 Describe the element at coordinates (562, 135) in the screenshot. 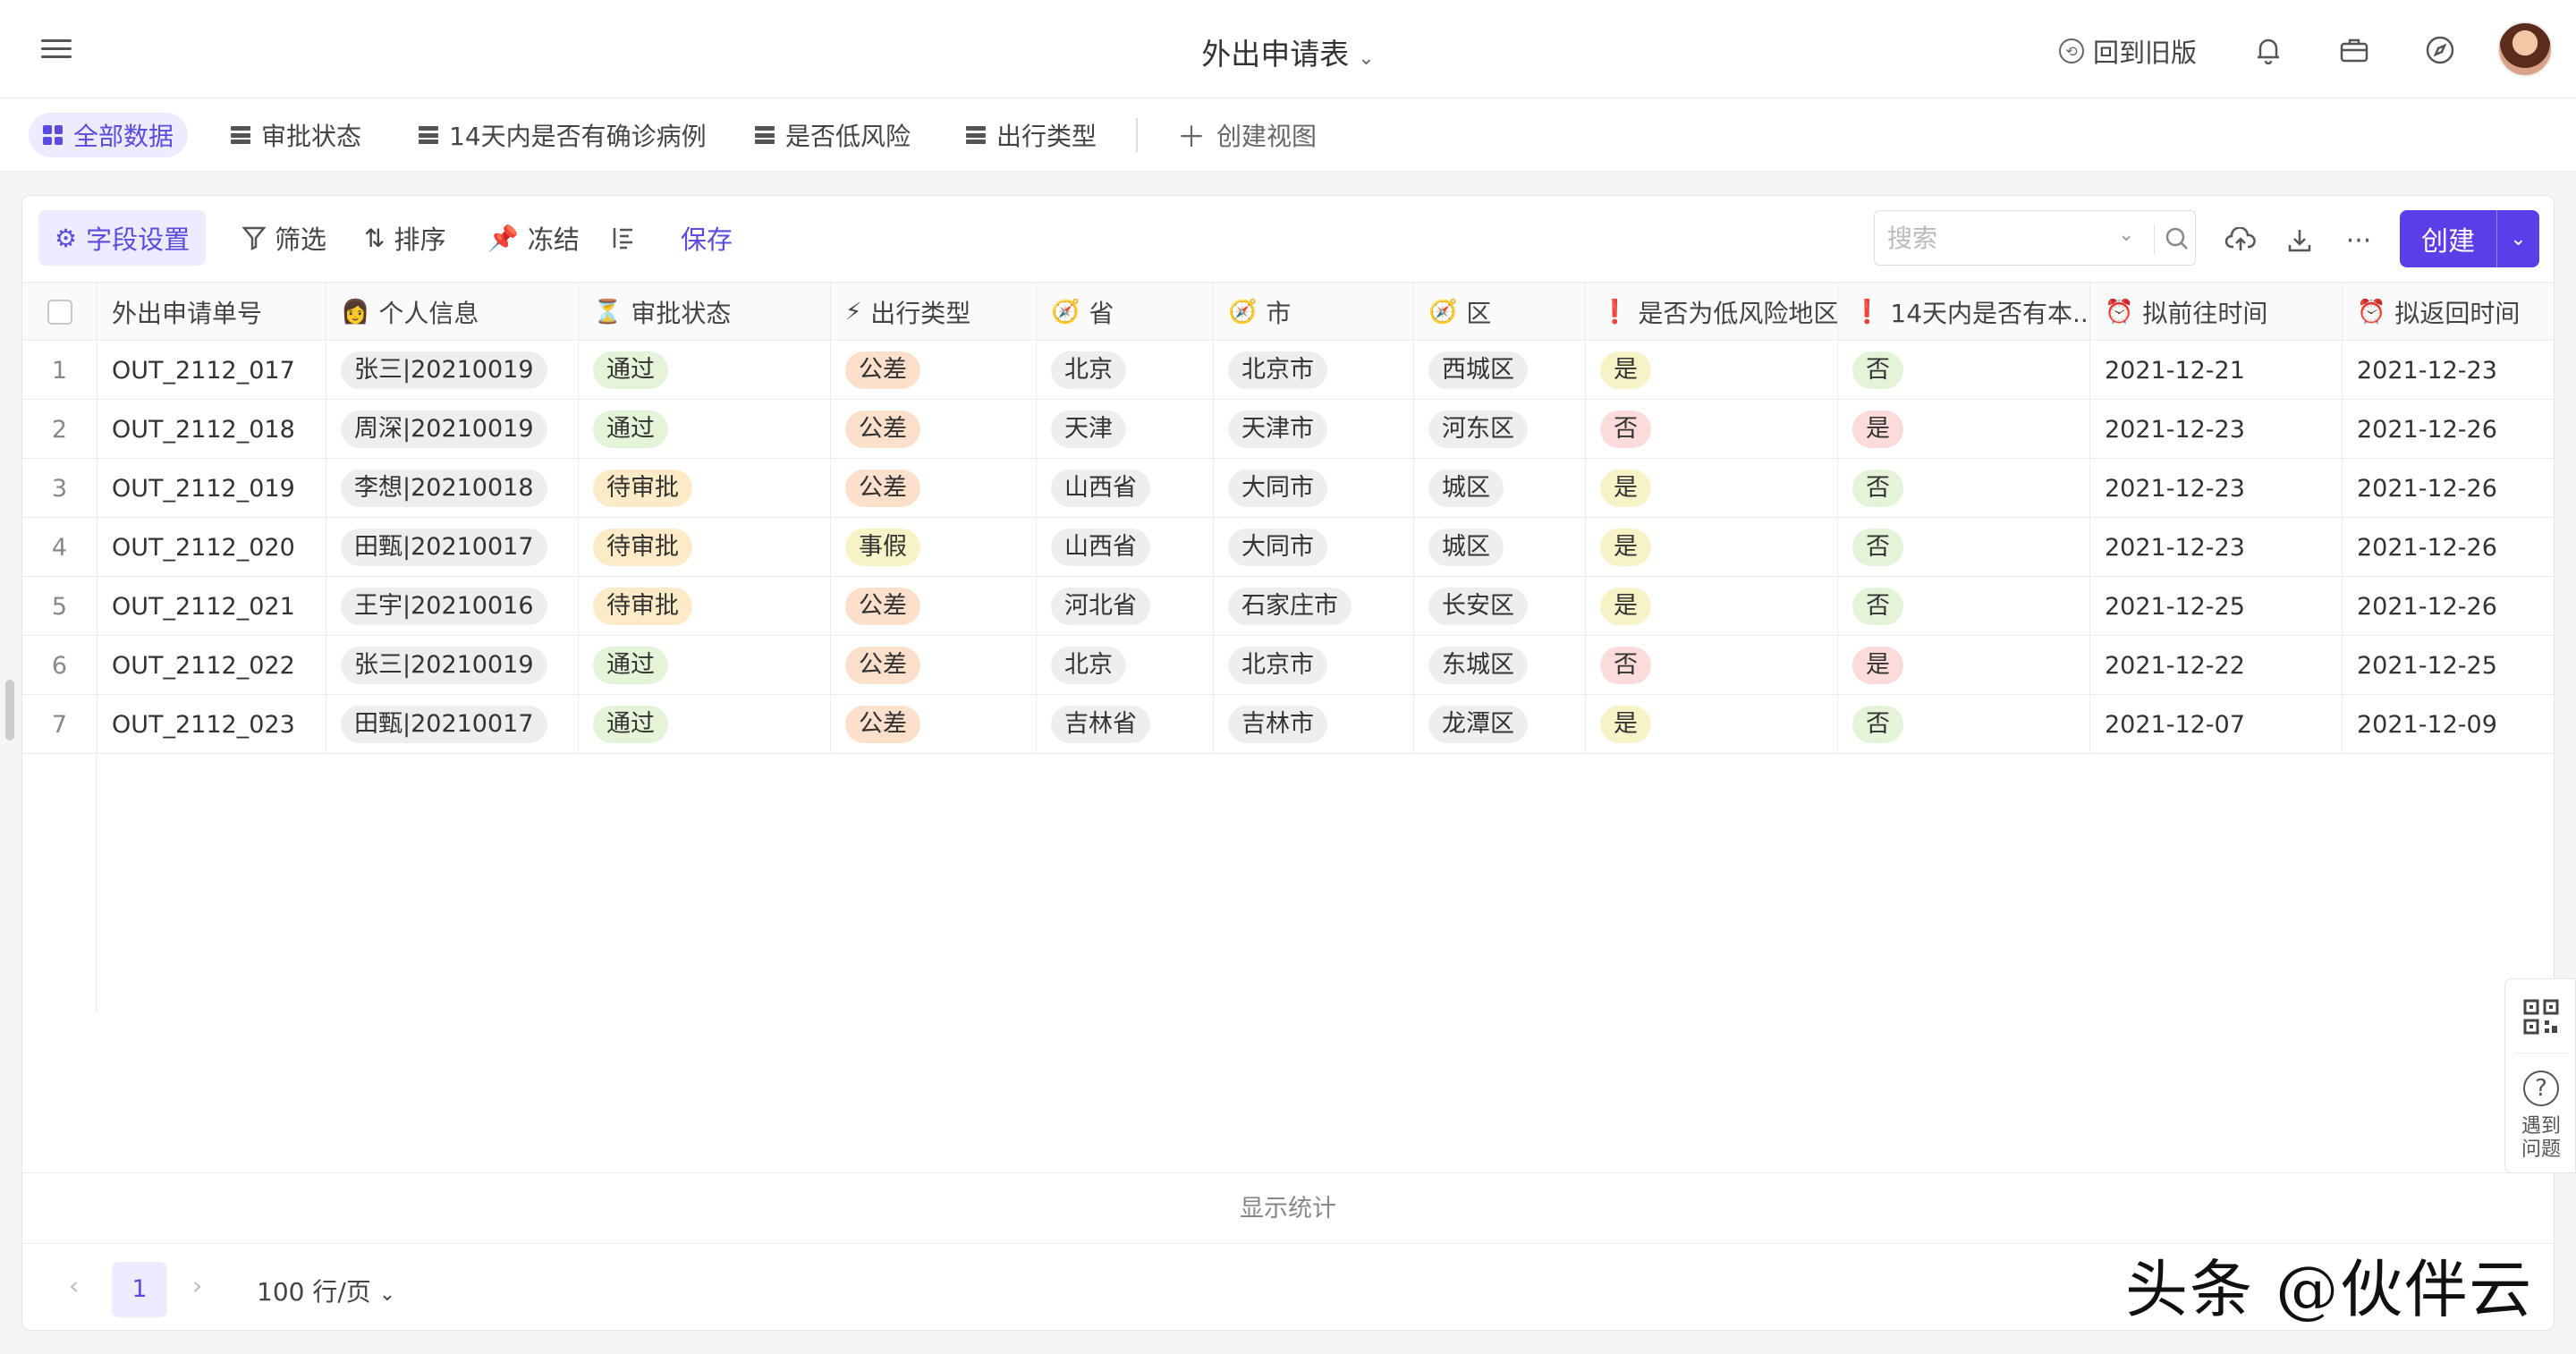

I see `tab-confirmed-cases: 14天内是否有确诊病例` at that location.